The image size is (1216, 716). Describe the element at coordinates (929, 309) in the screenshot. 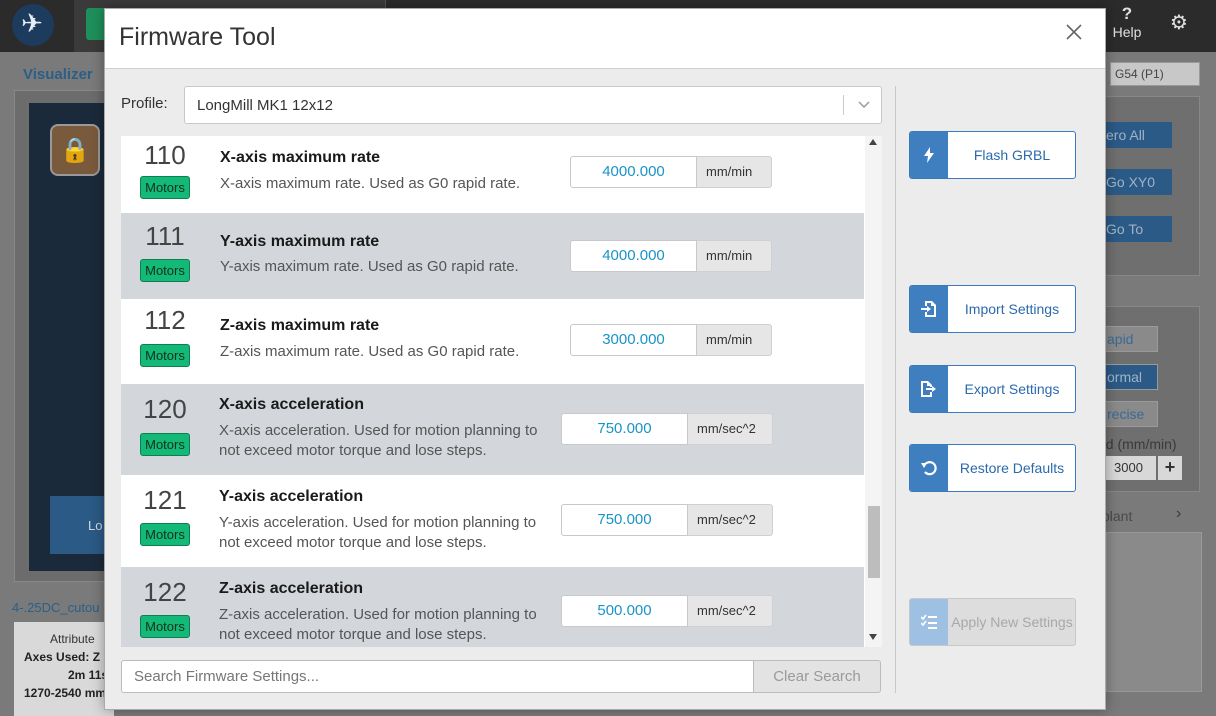

I see `file-import-icon` at that location.